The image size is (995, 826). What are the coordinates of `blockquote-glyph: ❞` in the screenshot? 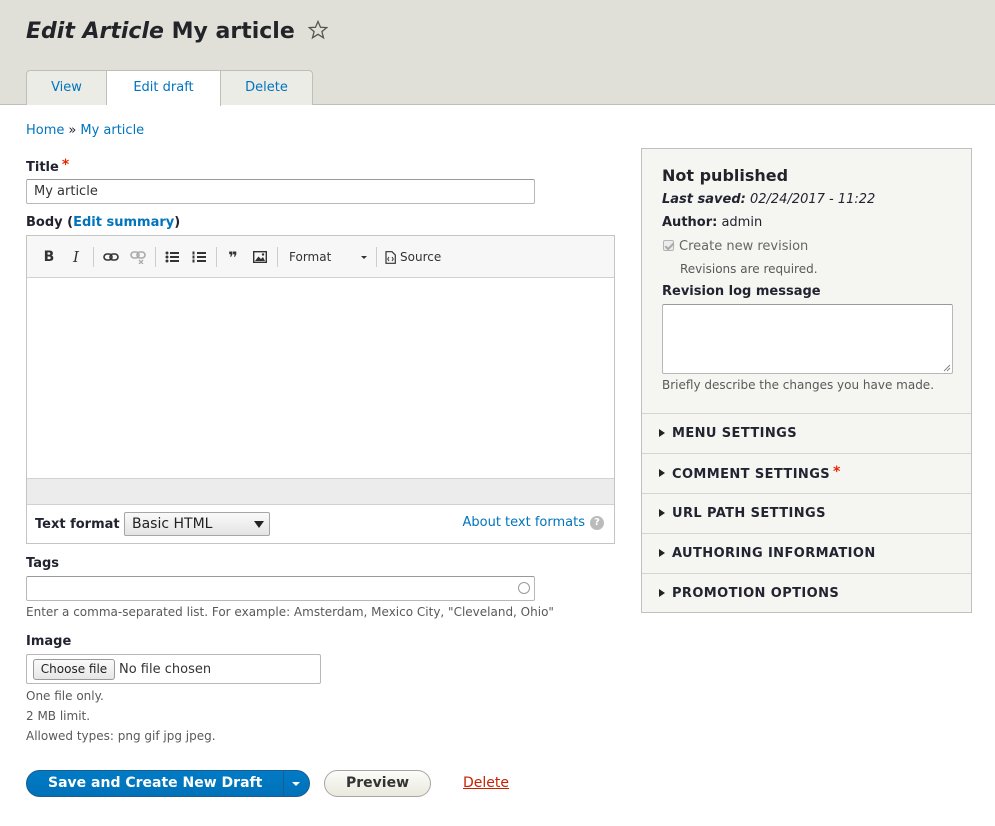 It's located at (233, 257).